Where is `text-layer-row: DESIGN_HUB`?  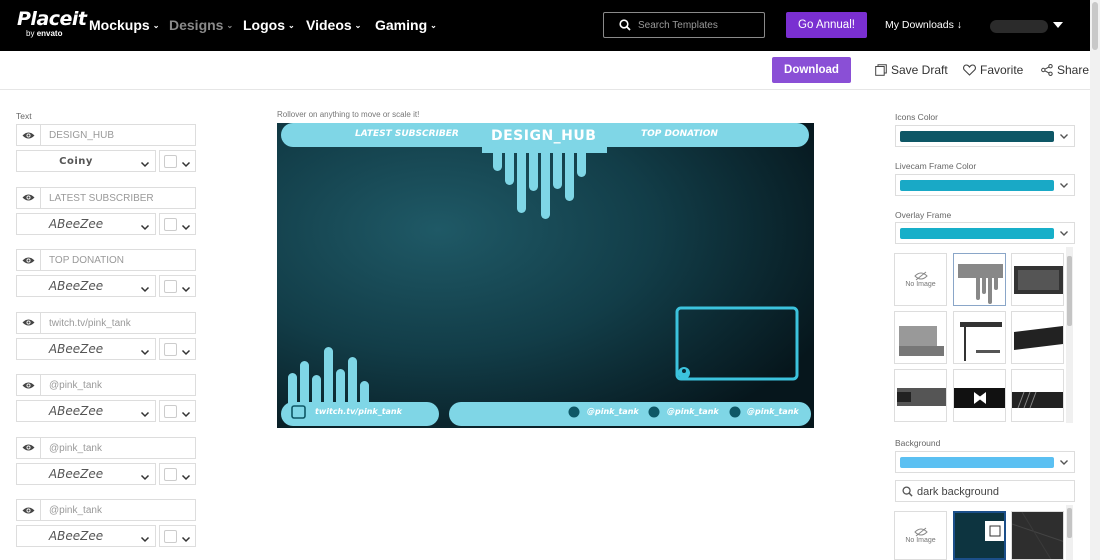
text-layer-row: DESIGN_HUB is located at coordinates (106, 135).